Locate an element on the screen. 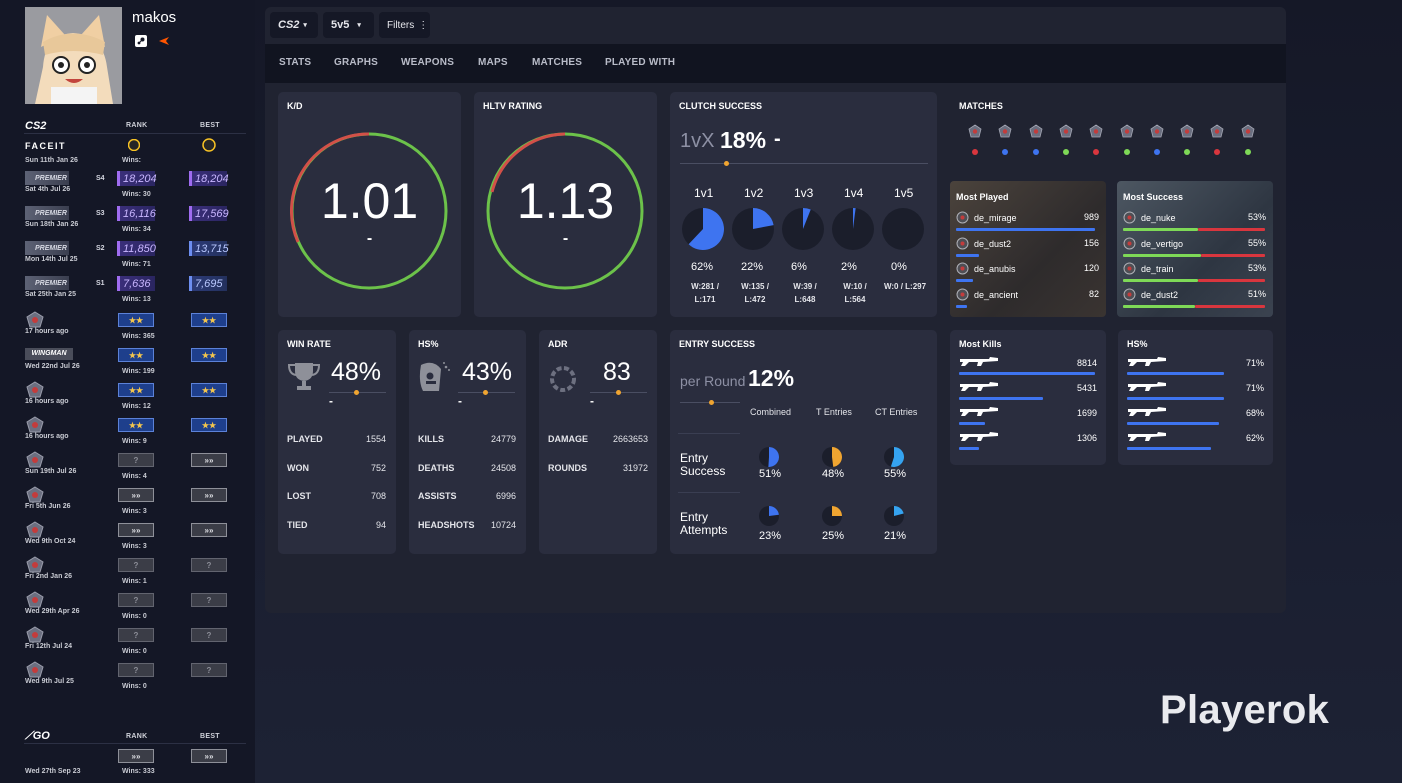 This screenshot has height=783, width=1402. tab-weapons: WEAPONS is located at coordinates (427, 62).